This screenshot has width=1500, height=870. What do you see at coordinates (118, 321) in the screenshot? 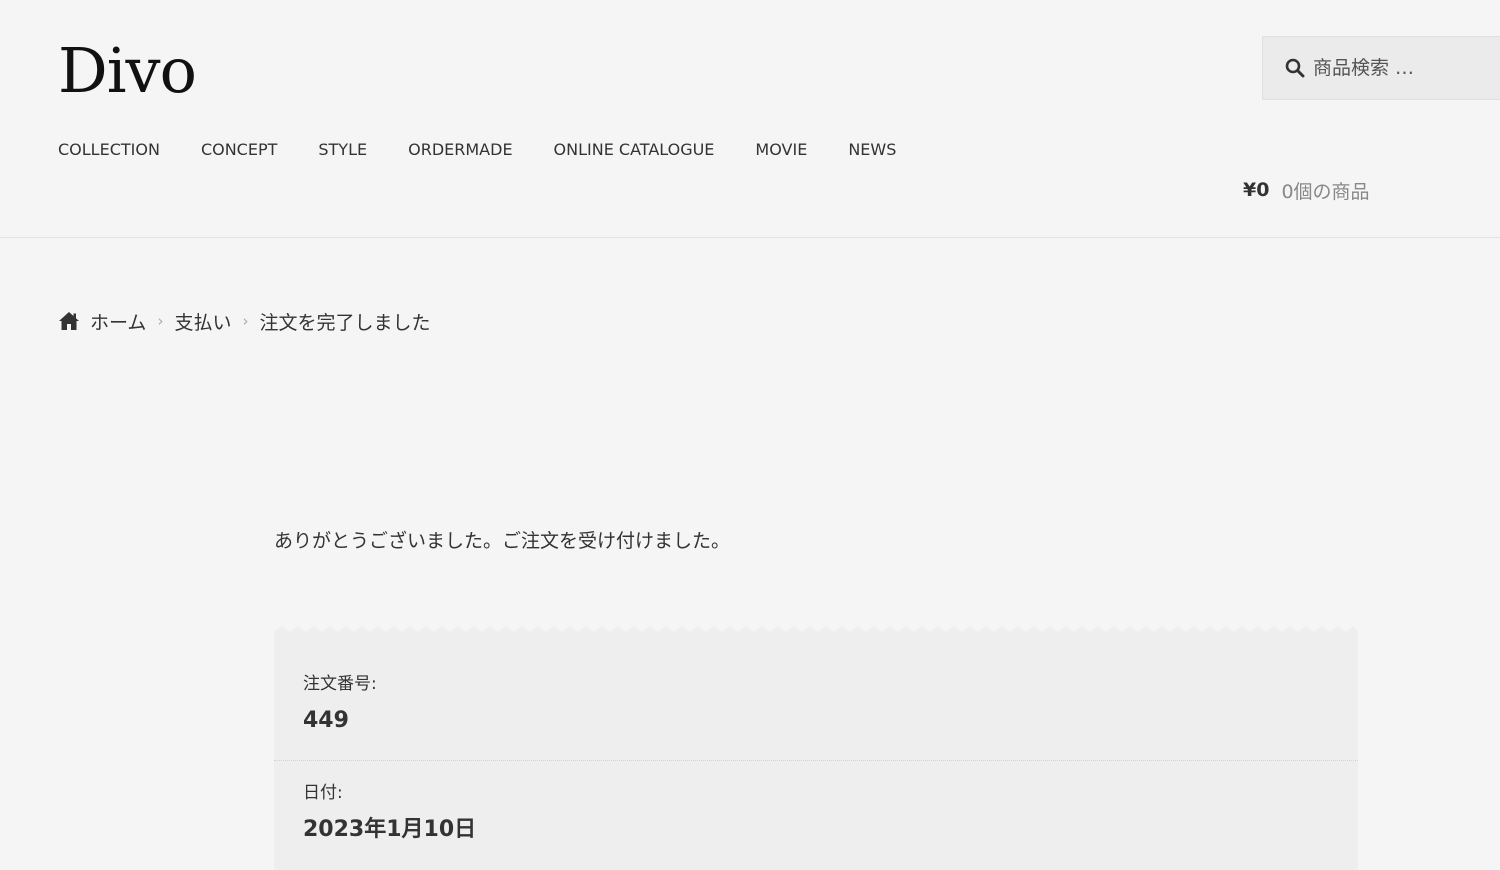
I see `breadcrumb-home: ホーム` at bounding box center [118, 321].